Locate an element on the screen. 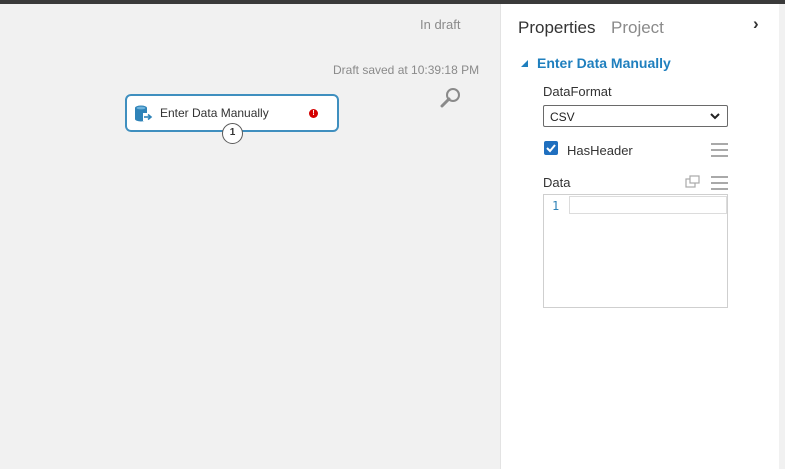 This screenshot has height=469, width=785. saved-timestamp: Draft saved at 10:39:18 PM is located at coordinates (406, 70).